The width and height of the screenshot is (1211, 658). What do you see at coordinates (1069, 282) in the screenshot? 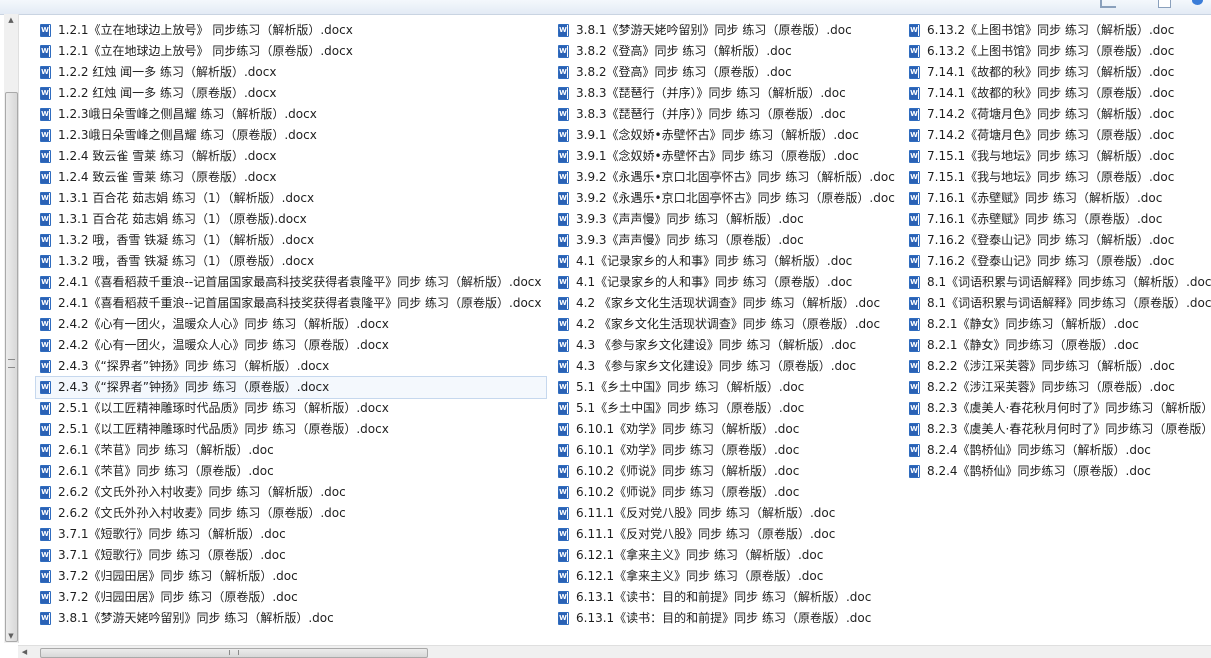
I see `file-name: 8.1《词语积累与词语解释》同步练习（解析版）.doc` at bounding box center [1069, 282].